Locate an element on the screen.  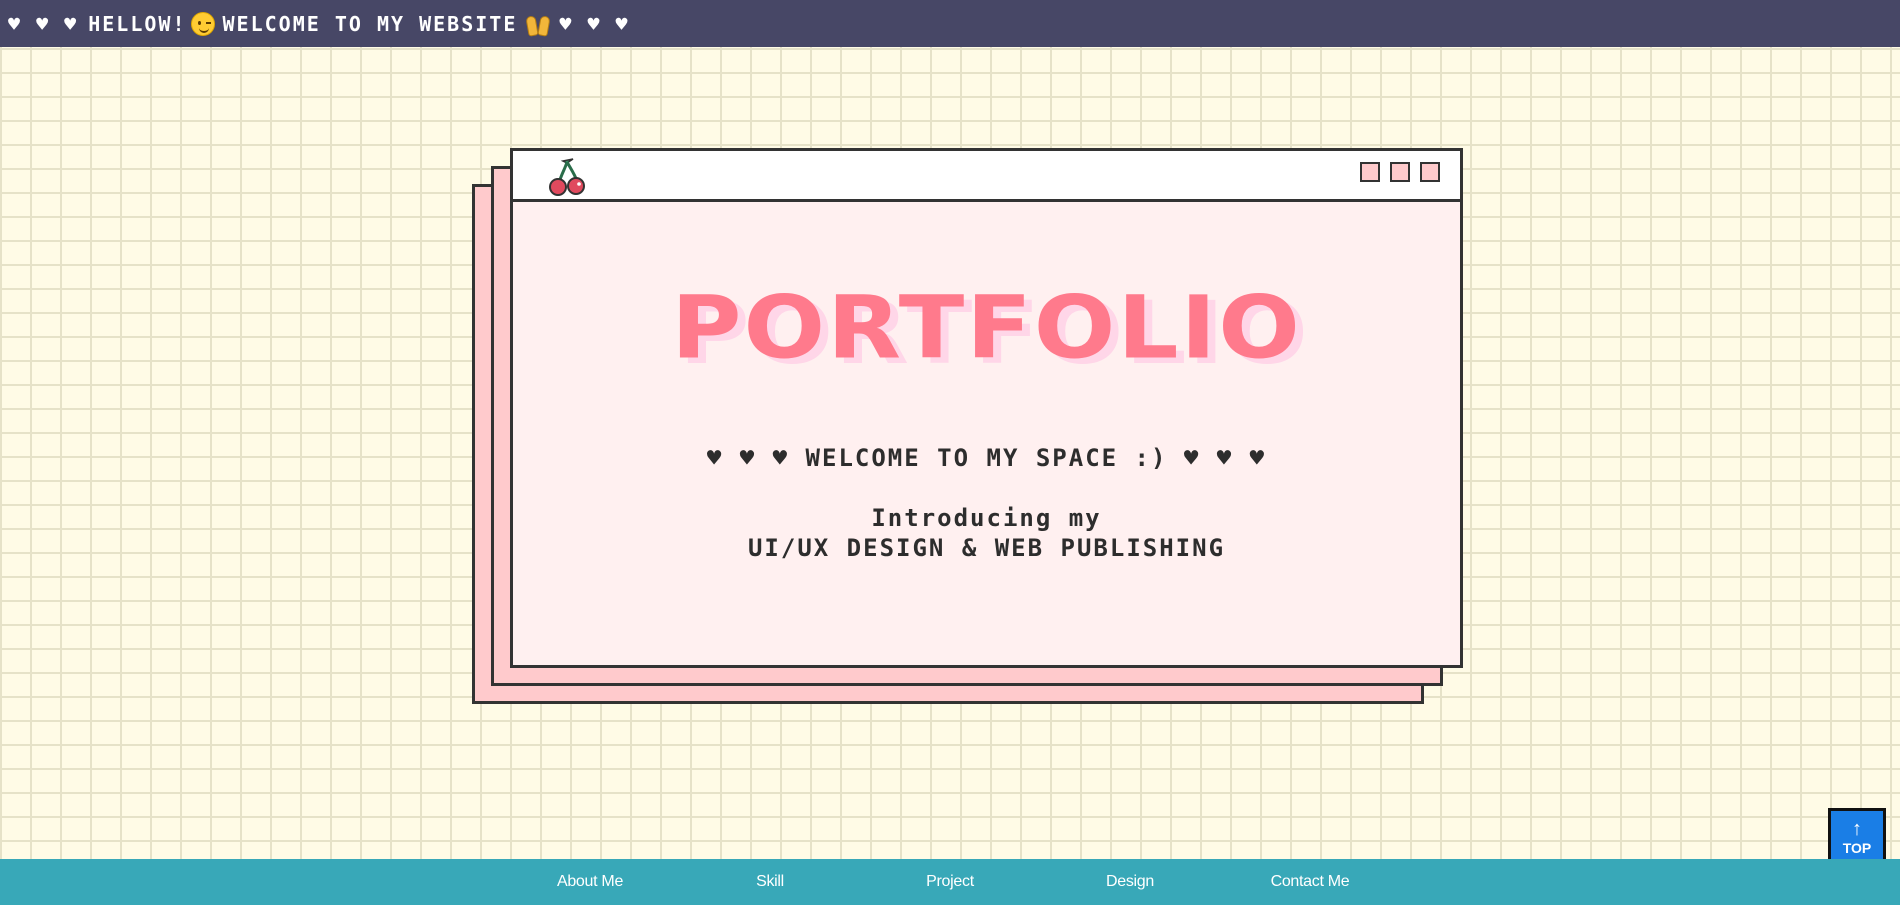
bottom-nav: About Me Skill Project Design Contact Me is located at coordinates (950, 882).